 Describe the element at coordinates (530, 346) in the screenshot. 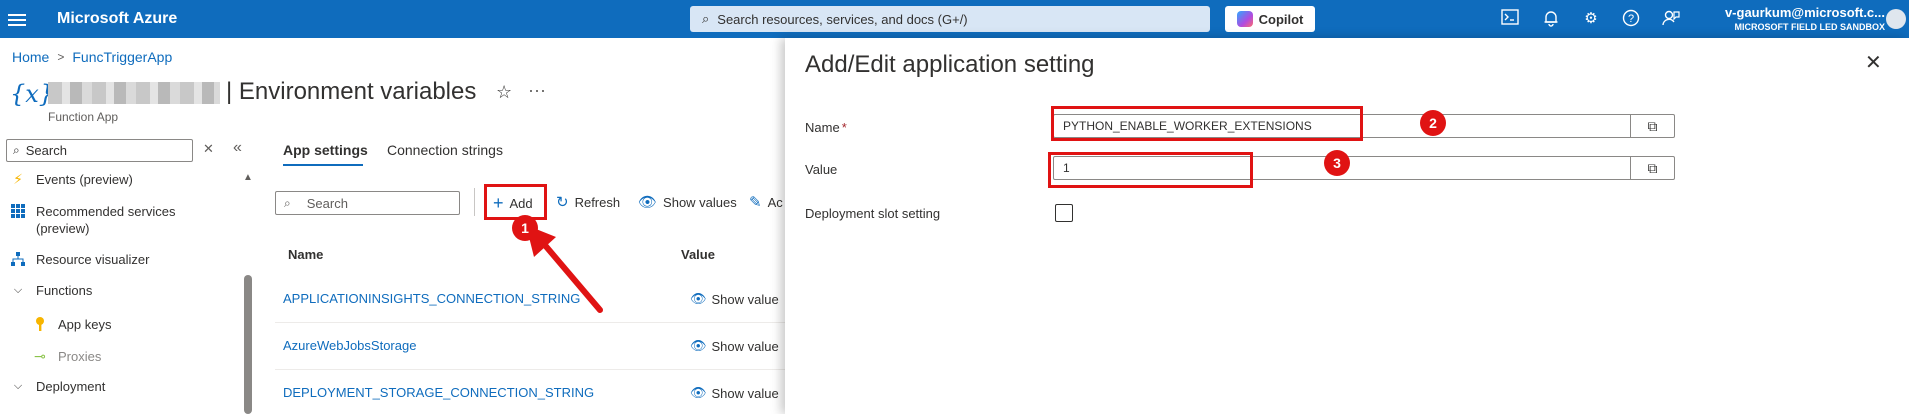

I see `table-row: AzureWebJobsStorage 👁︎ Show value` at that location.